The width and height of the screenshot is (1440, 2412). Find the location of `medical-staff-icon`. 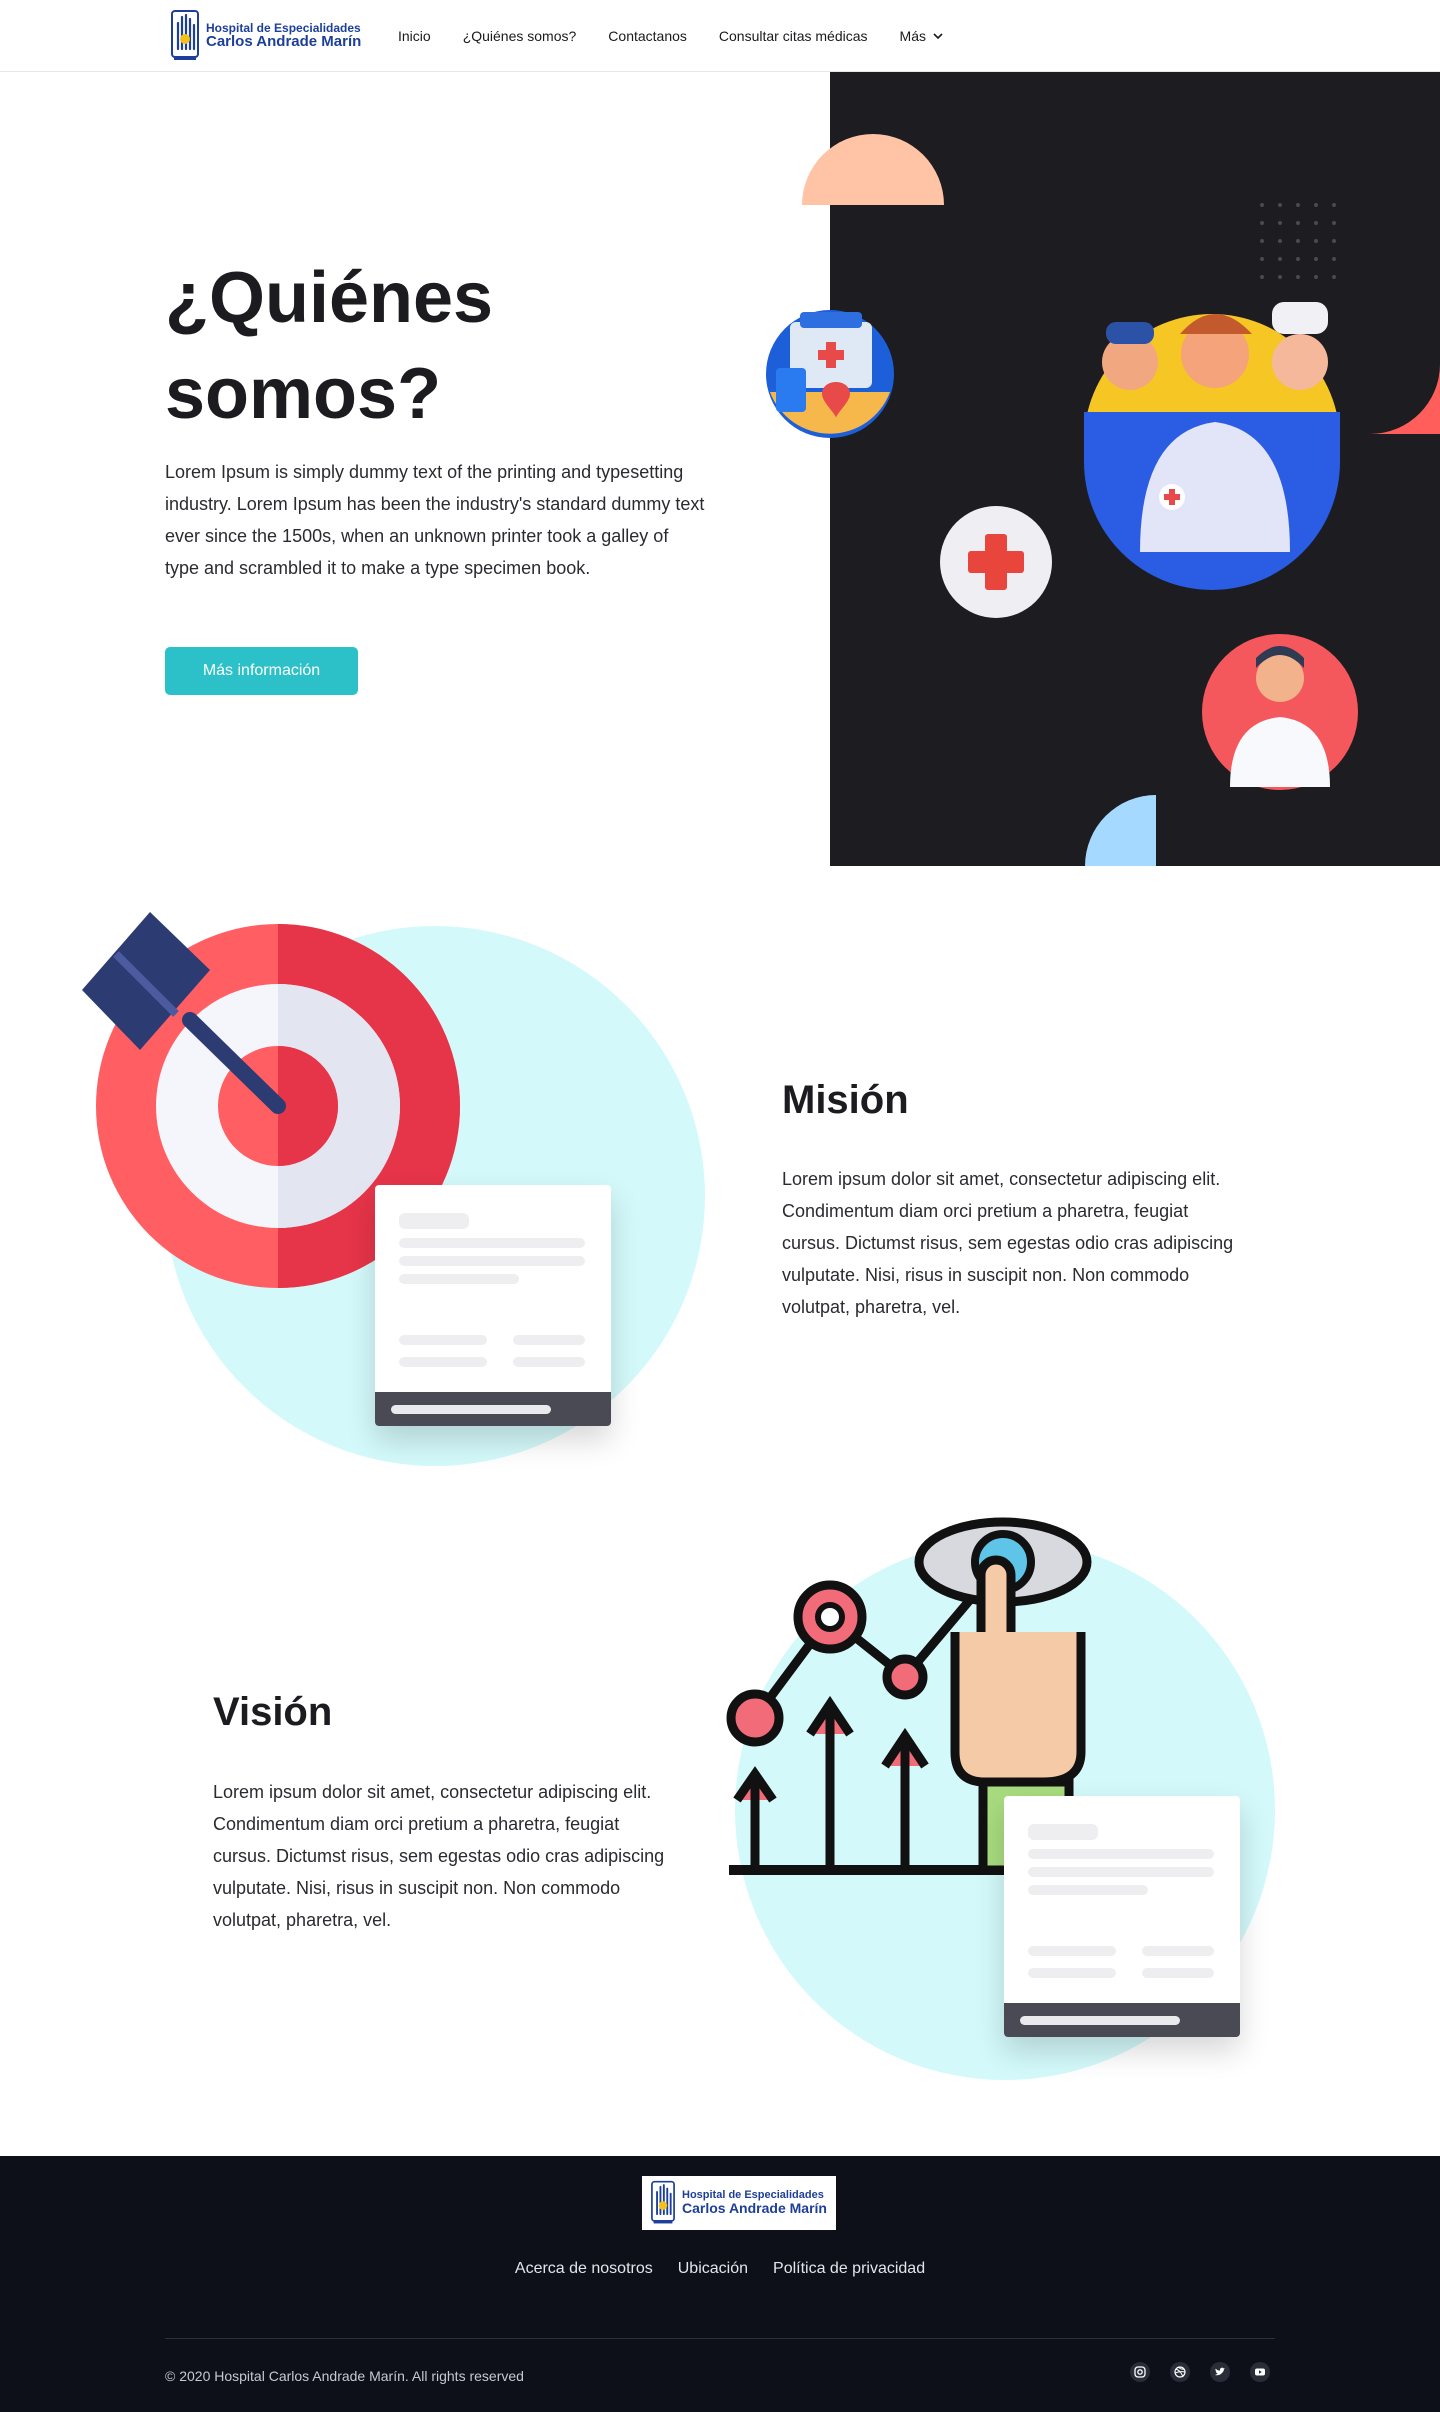

medical-staff-icon is located at coordinates (1212, 446).